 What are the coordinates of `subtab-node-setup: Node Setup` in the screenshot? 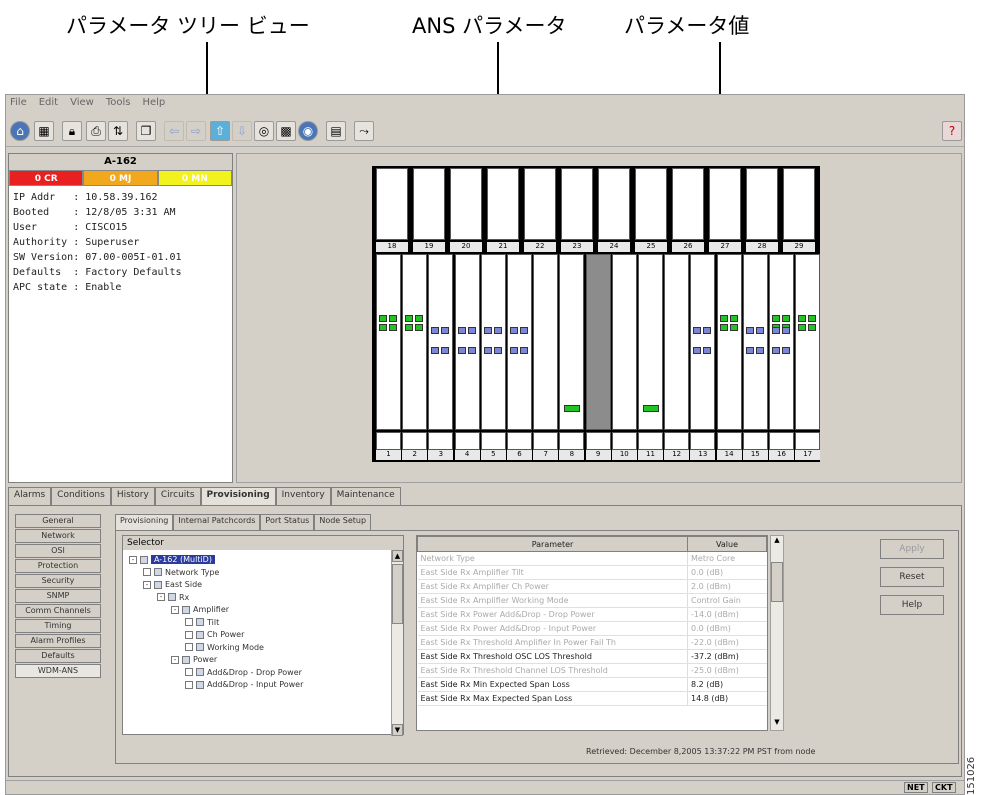 It's located at (343, 522).